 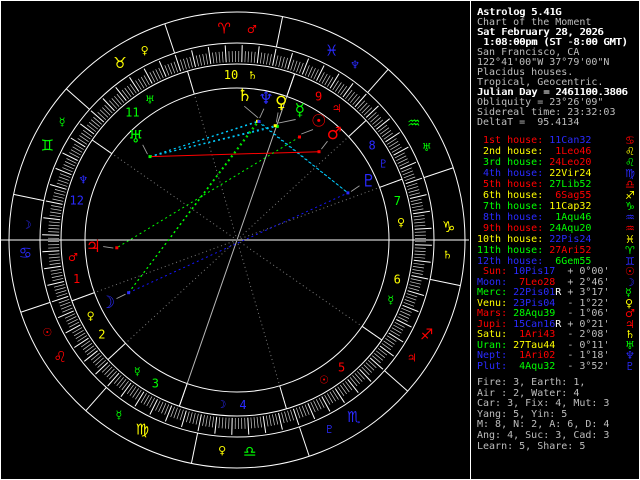 I want to click on stat-line: Learn: 5, Share: 5, so click(x=531, y=447).